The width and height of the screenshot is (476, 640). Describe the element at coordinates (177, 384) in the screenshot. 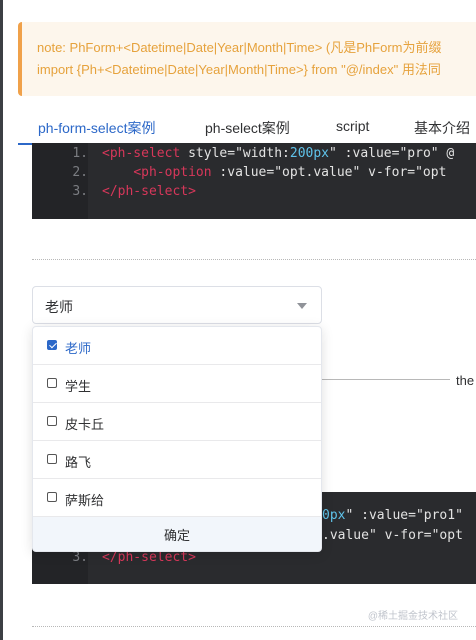

I see `option-item: 学生` at that location.